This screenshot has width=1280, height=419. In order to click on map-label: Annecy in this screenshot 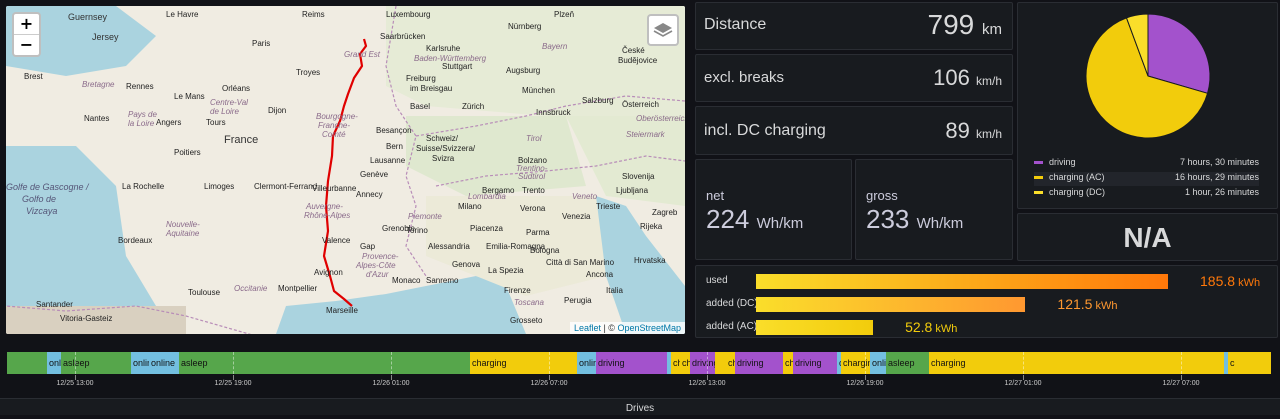, I will do `click(369, 194)`.